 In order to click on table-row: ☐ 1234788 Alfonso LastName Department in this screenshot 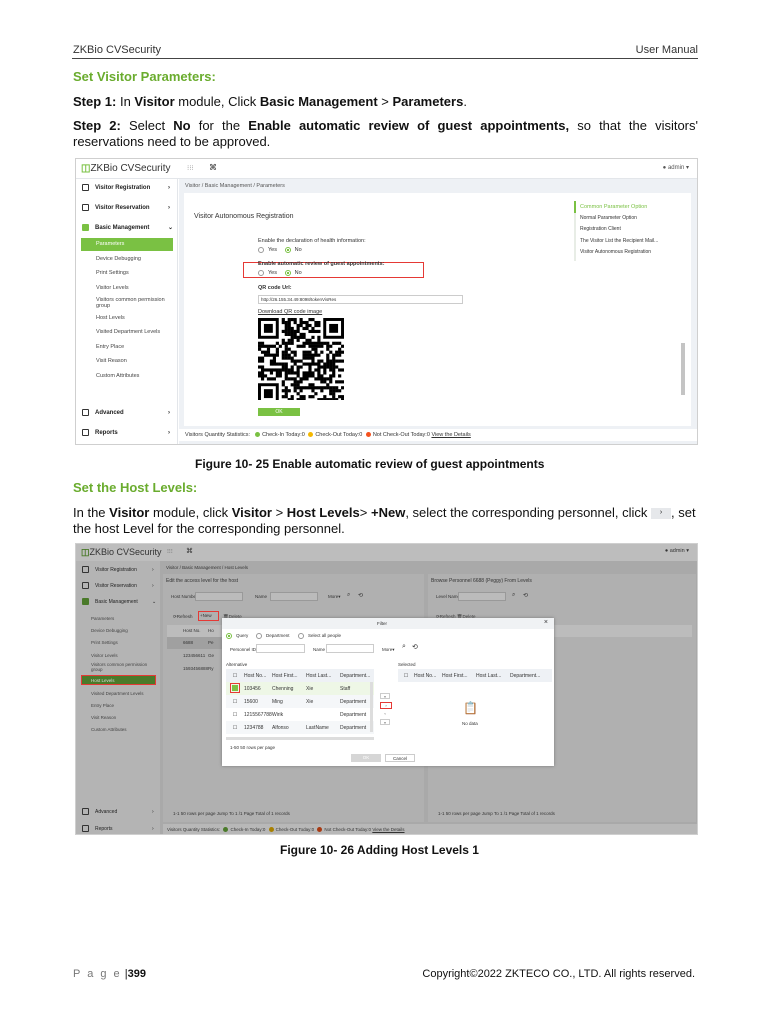, I will do `click(300, 727)`.